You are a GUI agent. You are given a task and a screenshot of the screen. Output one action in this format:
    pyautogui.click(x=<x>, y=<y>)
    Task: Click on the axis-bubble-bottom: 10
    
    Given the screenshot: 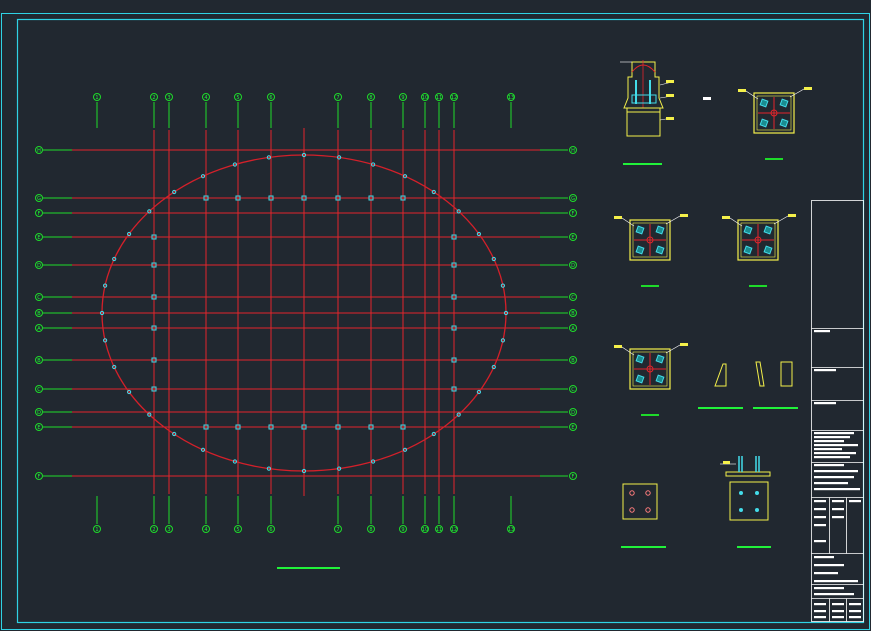 What is the action you would take?
    pyautogui.click(x=425, y=529)
    